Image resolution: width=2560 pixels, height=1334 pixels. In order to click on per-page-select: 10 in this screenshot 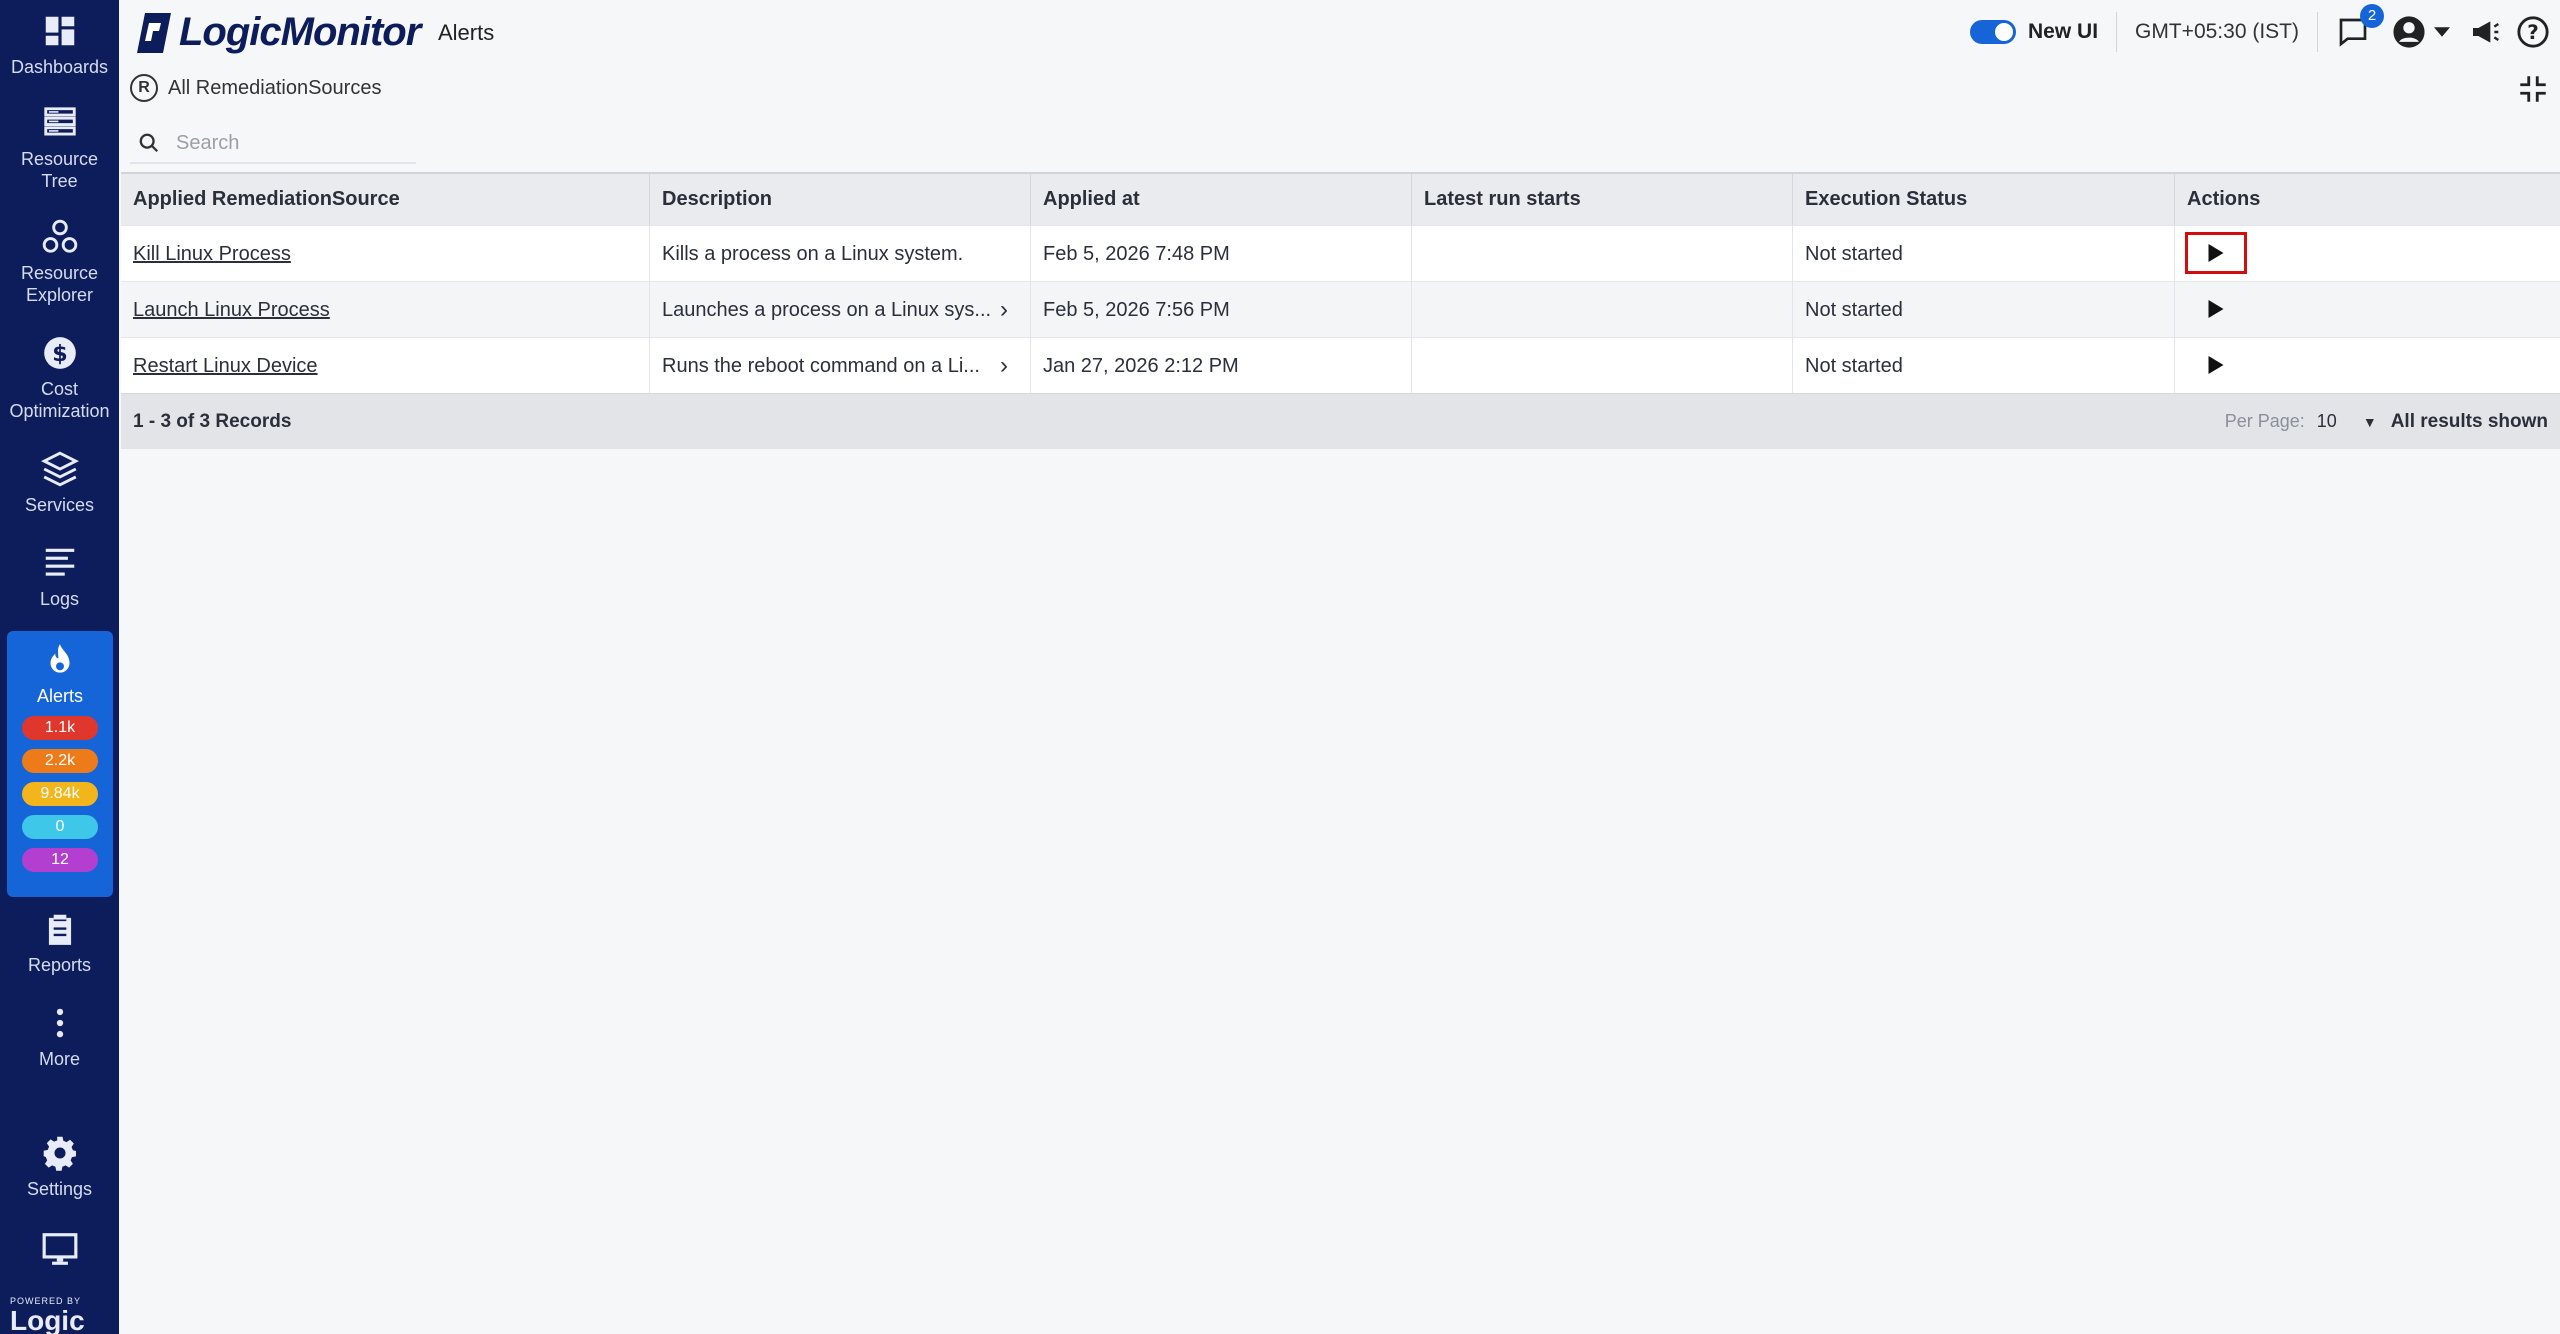, I will do `click(2327, 421)`.